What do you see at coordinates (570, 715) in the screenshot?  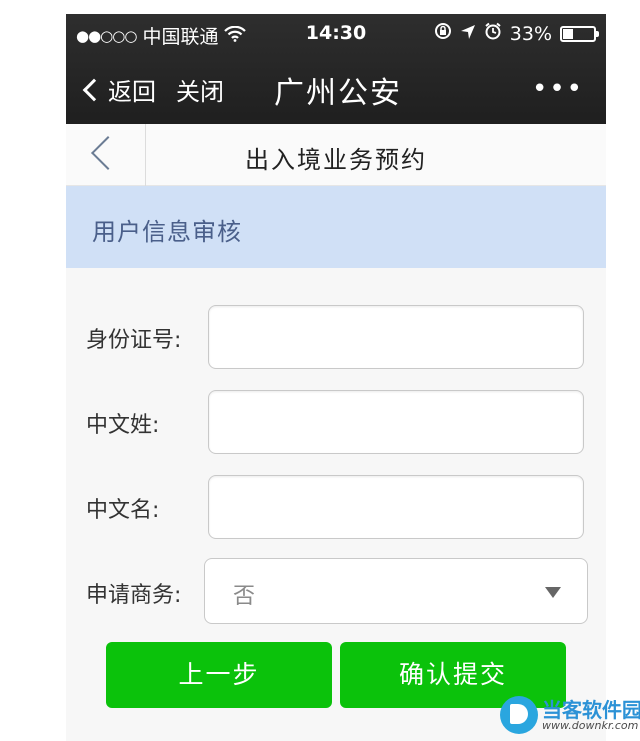 I see `watermark: 当客软件园 www.downkr.com` at bounding box center [570, 715].